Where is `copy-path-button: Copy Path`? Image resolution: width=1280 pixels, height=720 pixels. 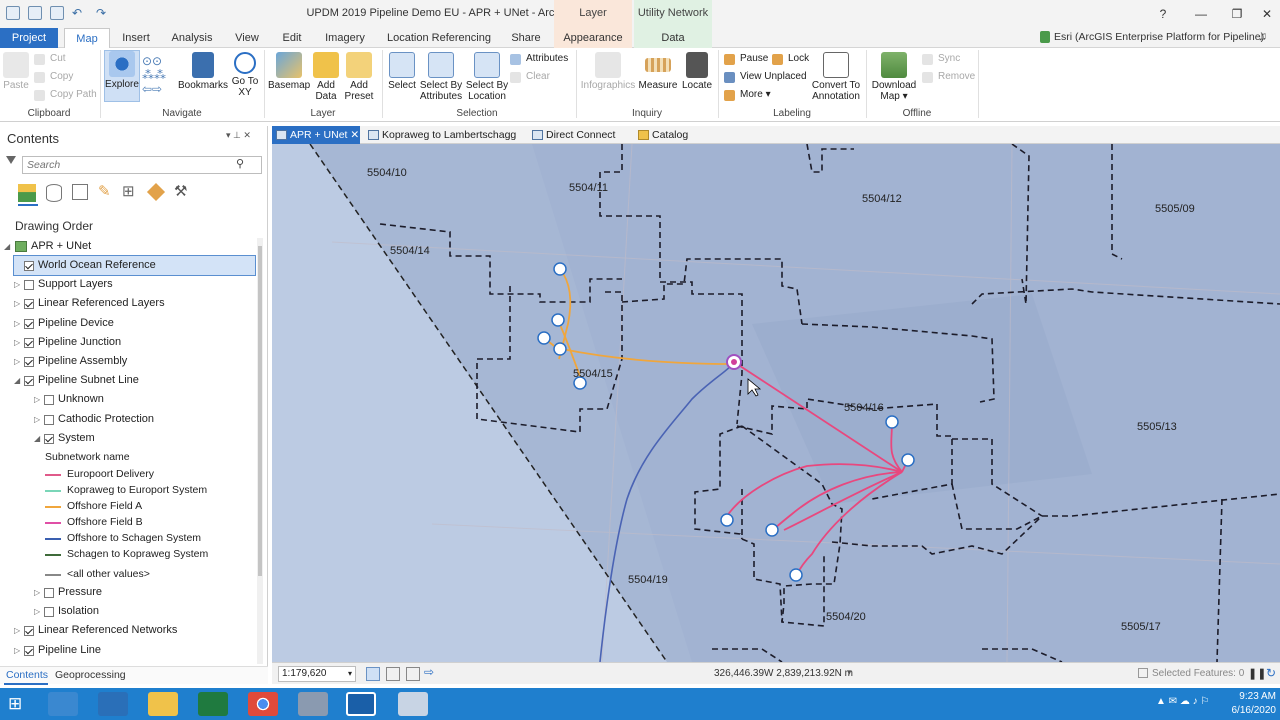
copy-path-button: Copy Path is located at coordinates (65, 95).